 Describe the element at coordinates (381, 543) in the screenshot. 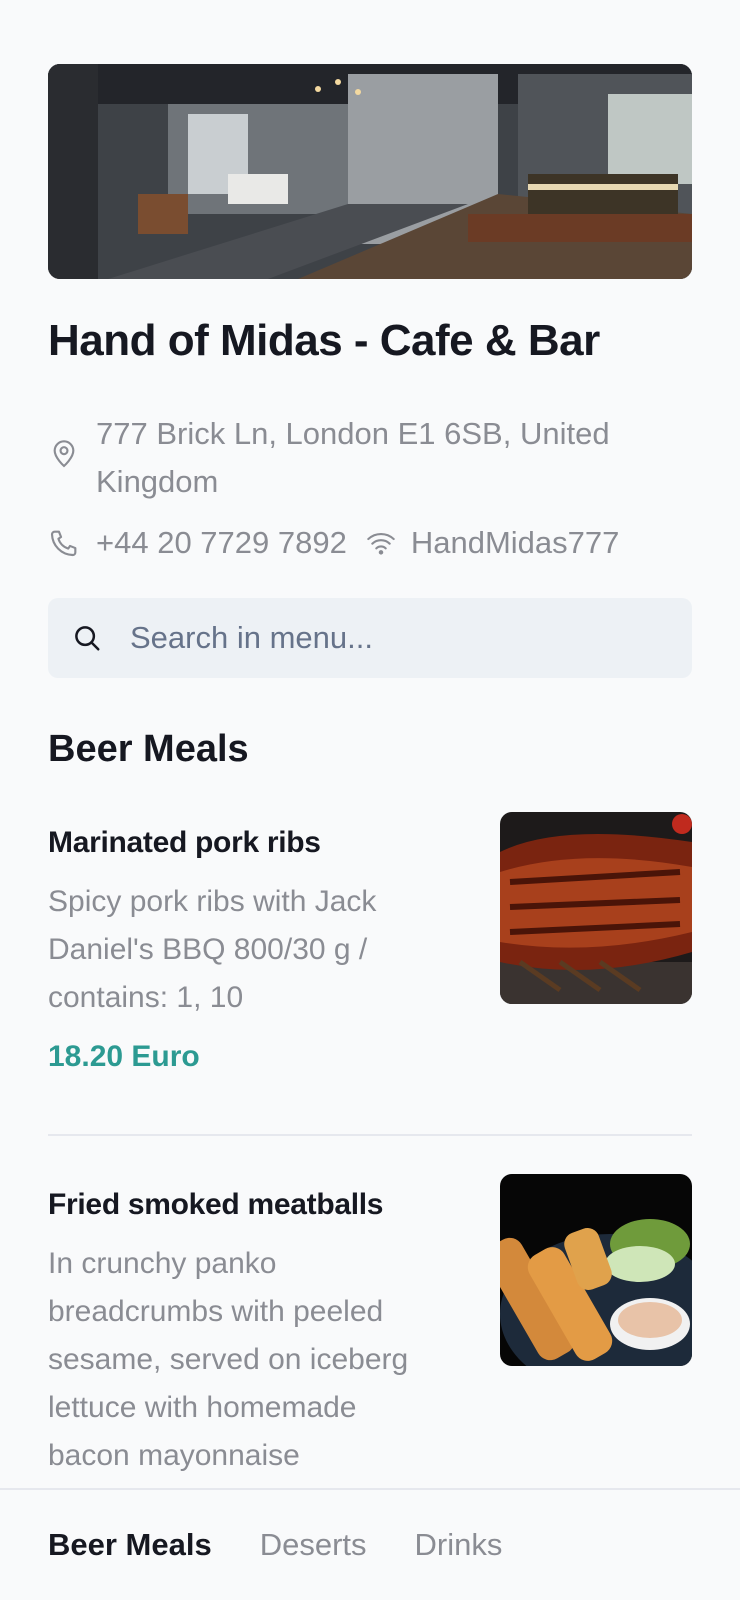

I see `wifi-icon` at that location.